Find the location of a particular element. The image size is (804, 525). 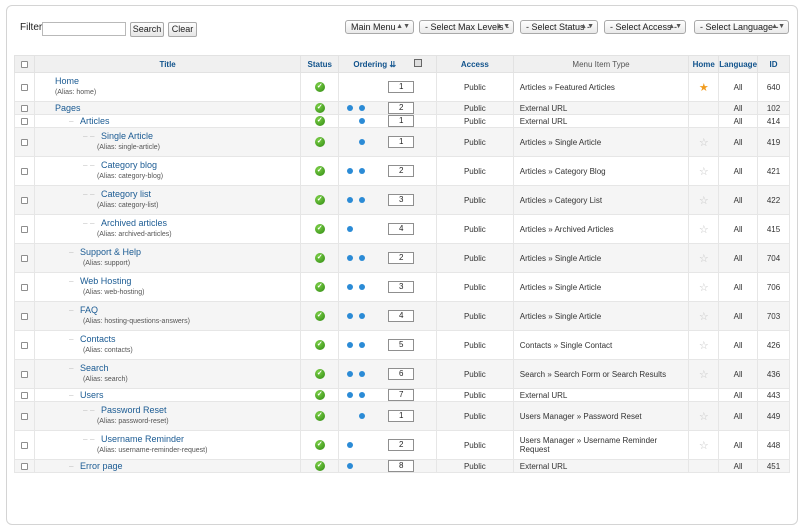

order-input: 6 is located at coordinates (401, 374).